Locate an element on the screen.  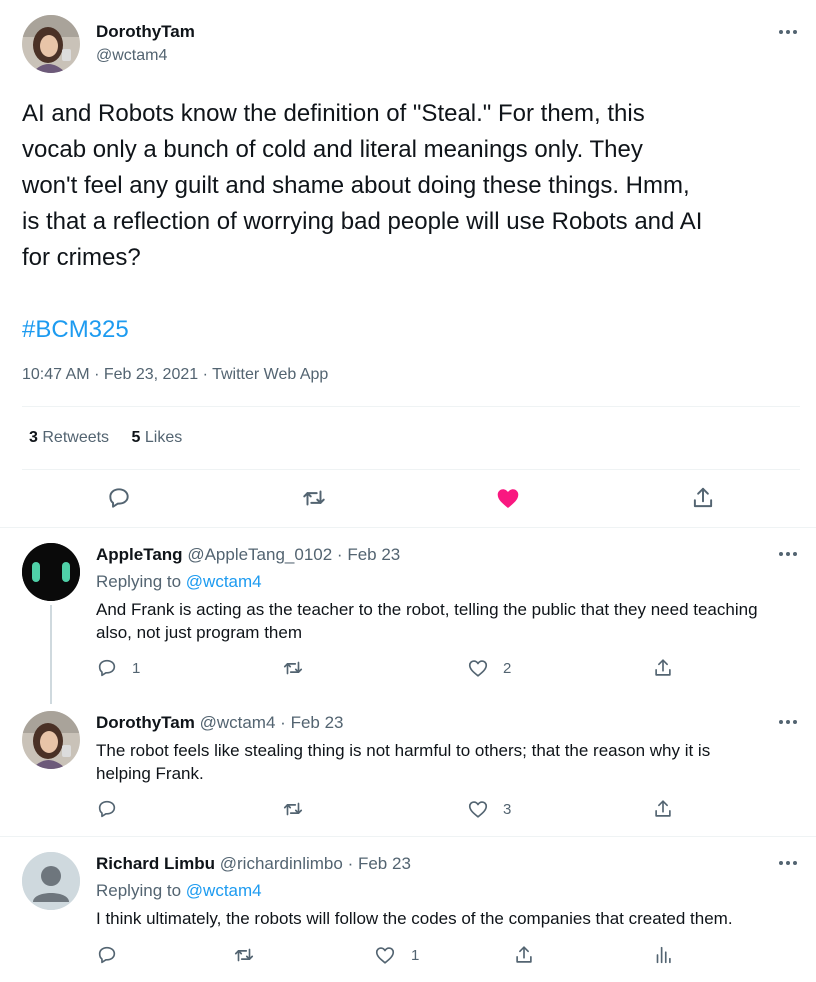
likes-stat: 5 Likes is located at coordinates (157, 437).